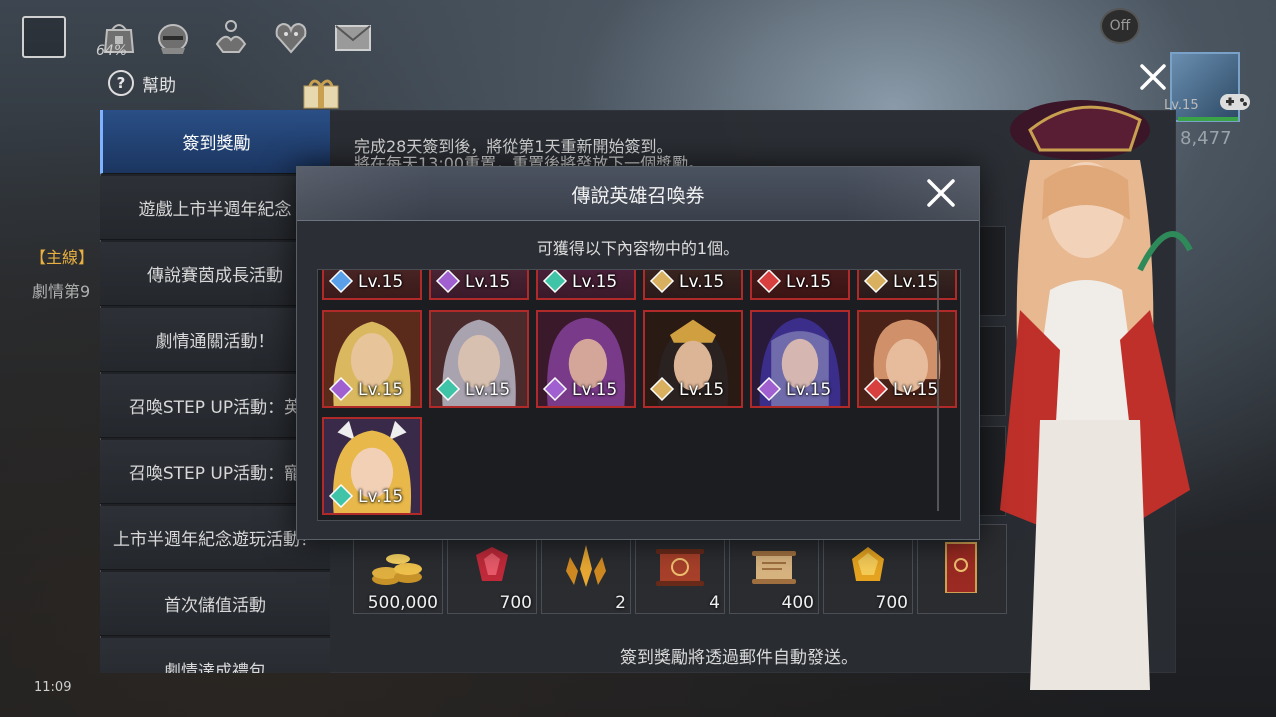 The height and width of the screenshot is (717, 1276). I want to click on hero-list-scrollbar, so click(938, 391).